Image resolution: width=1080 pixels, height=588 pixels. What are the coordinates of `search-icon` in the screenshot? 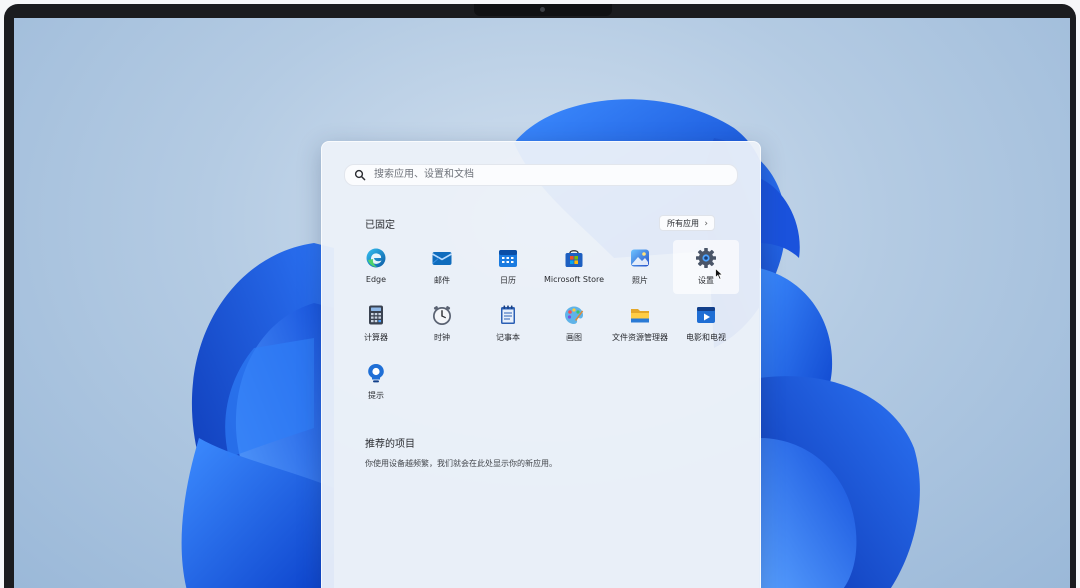 It's located at (360, 175).